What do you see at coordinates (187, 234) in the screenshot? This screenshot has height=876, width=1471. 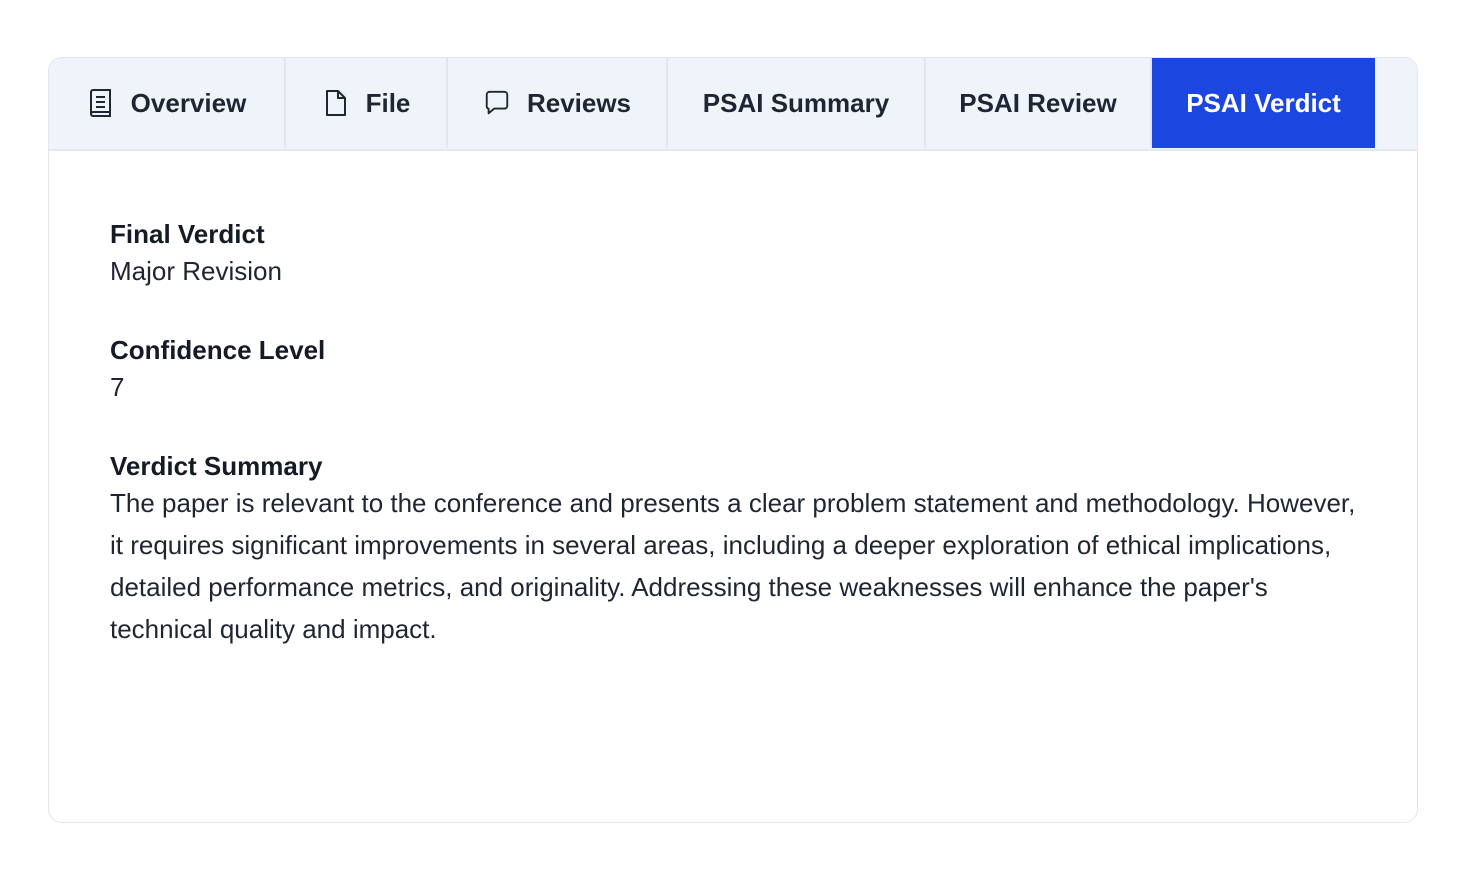 I see `final-verdict-label: Final Verdict` at bounding box center [187, 234].